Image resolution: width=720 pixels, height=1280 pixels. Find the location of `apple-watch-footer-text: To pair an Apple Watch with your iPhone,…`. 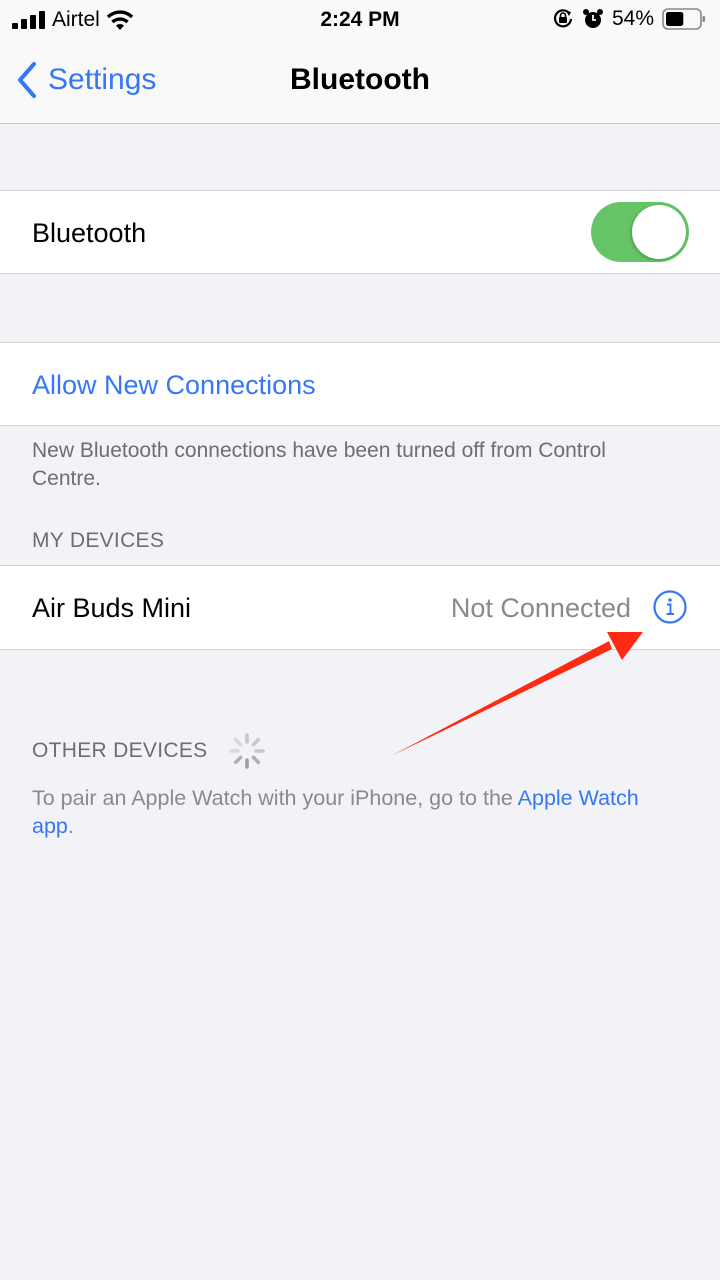

apple-watch-footer-text: To pair an Apple Watch with your iPhone,… is located at coordinates (275, 798).